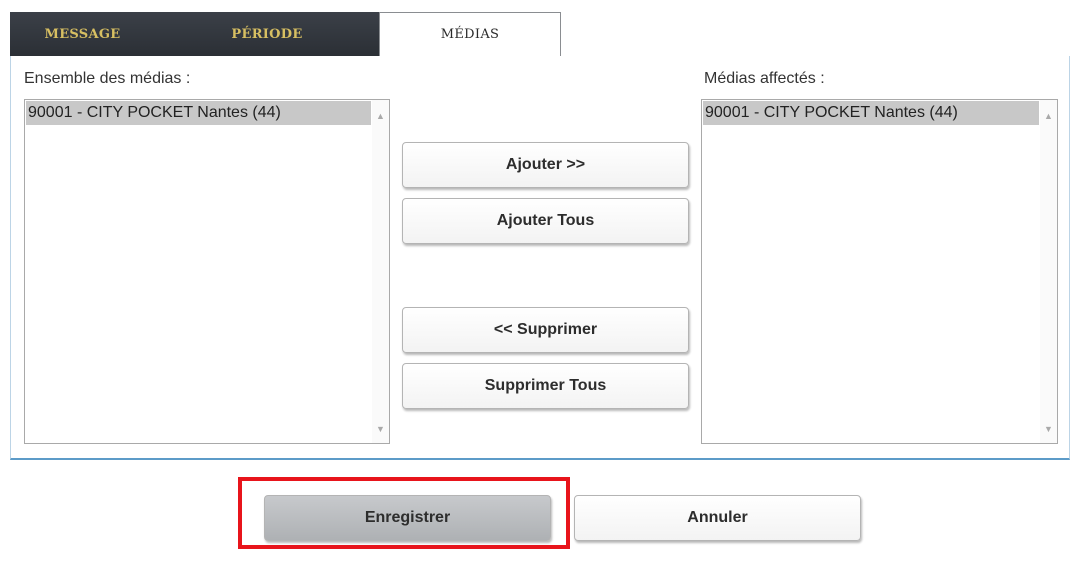 The height and width of the screenshot is (564, 1074). I want to click on tab-periode: PÉRIODE, so click(267, 34).